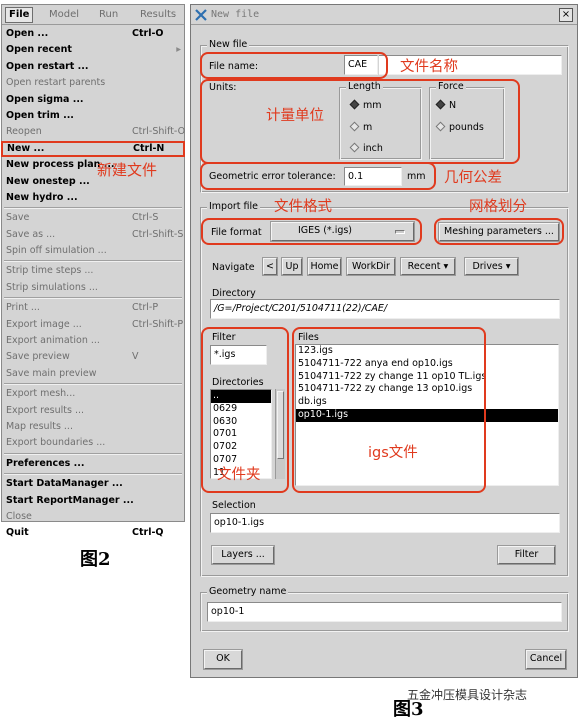  What do you see at coordinates (233, 267) in the screenshot?
I see `navigate-label: Navigate` at bounding box center [233, 267].